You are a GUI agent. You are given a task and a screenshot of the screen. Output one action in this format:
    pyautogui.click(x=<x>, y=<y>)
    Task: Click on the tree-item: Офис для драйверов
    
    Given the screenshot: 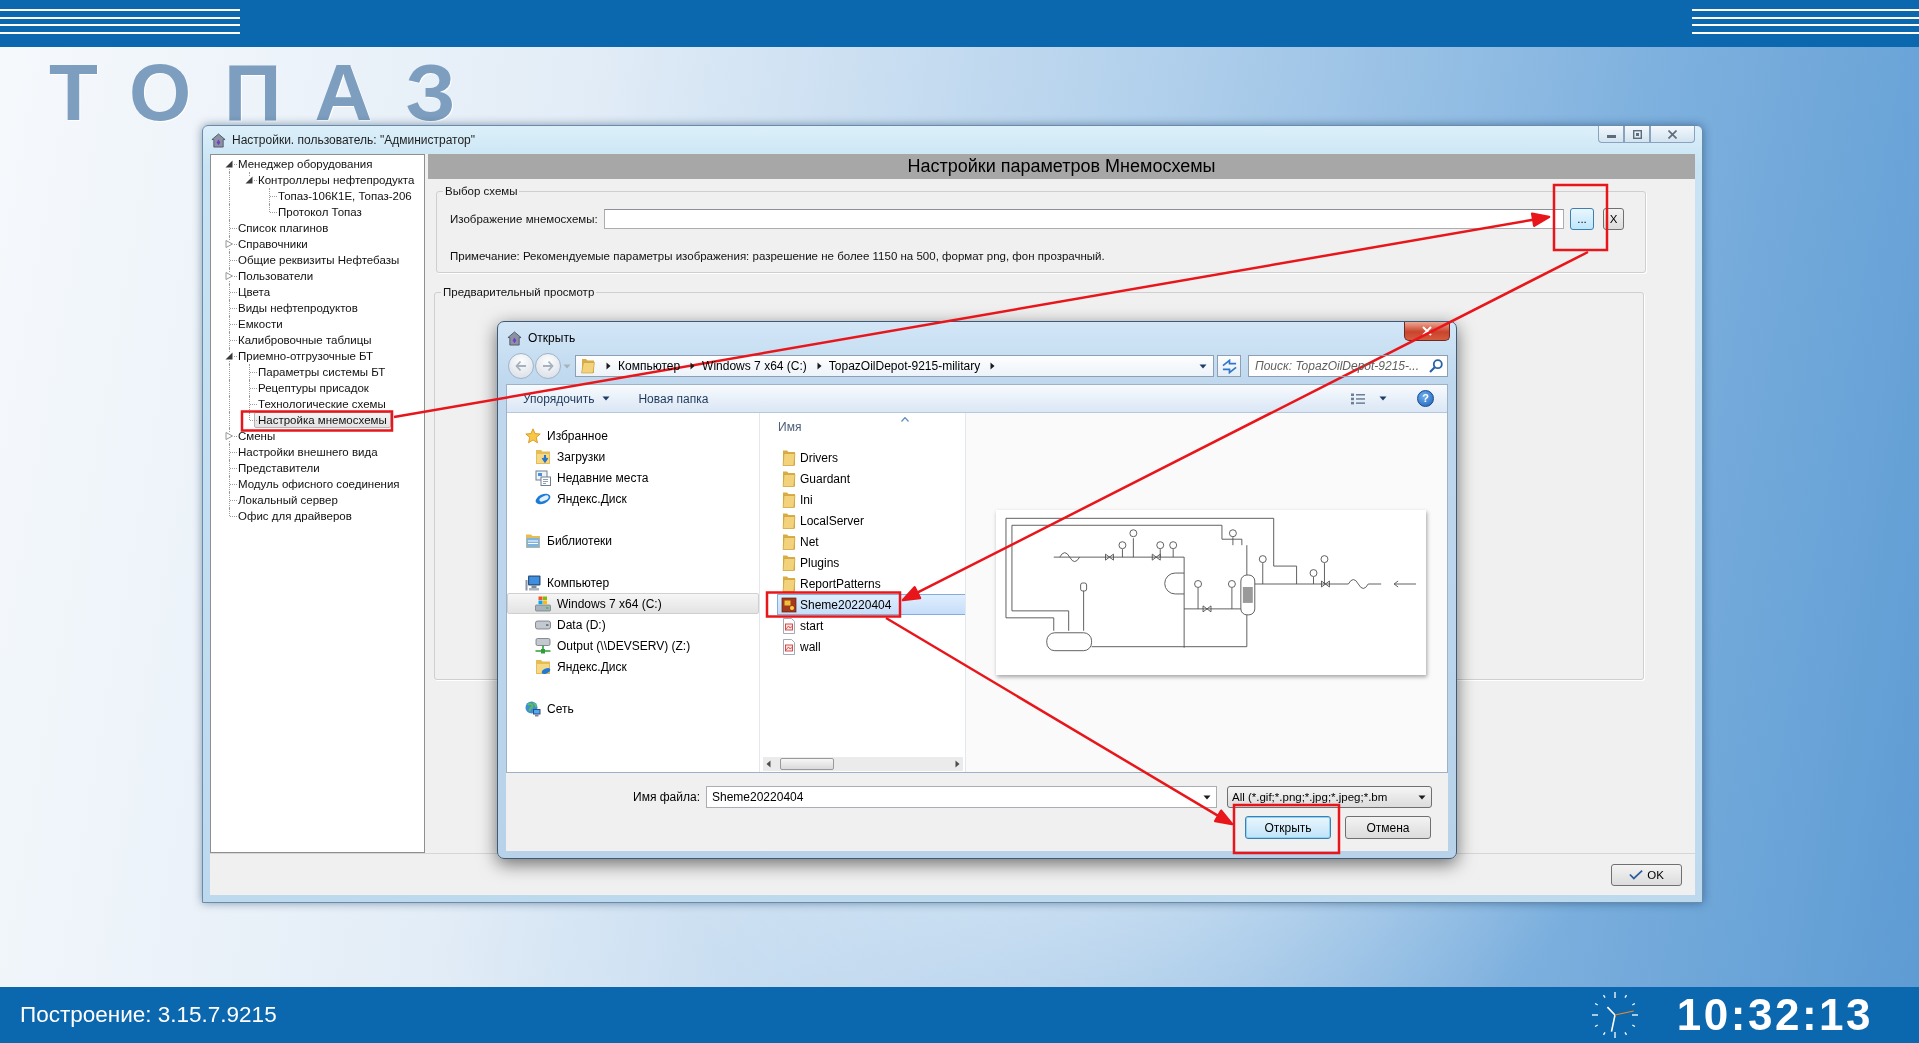 What is the action you would take?
    pyautogui.click(x=295, y=516)
    